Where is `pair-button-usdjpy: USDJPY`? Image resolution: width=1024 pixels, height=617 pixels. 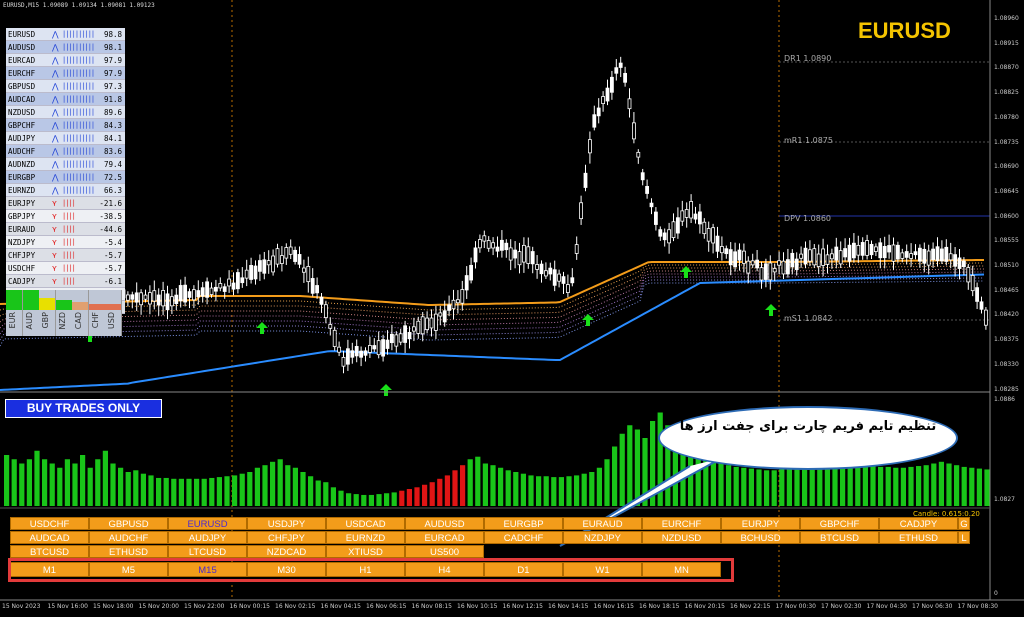 pair-button-usdjpy: USDJPY is located at coordinates (286, 523).